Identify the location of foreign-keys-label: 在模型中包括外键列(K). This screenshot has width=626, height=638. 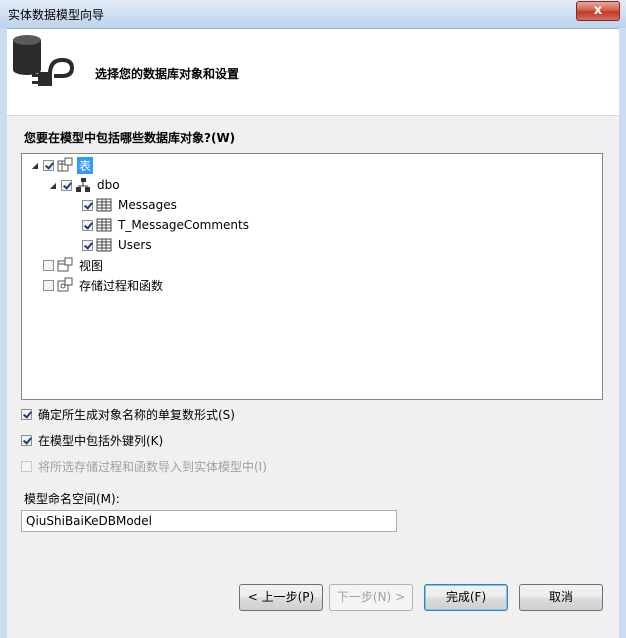
(100, 440).